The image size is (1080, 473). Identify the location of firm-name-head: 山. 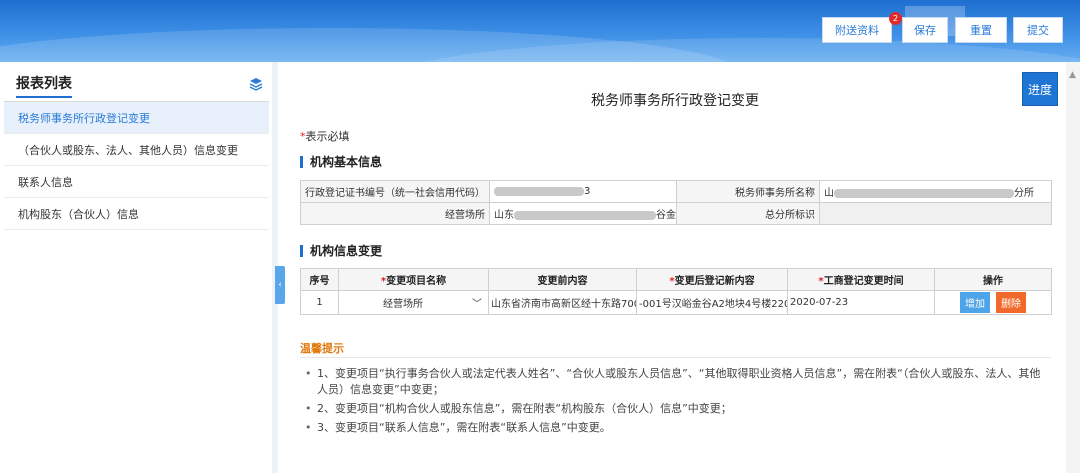
(829, 193).